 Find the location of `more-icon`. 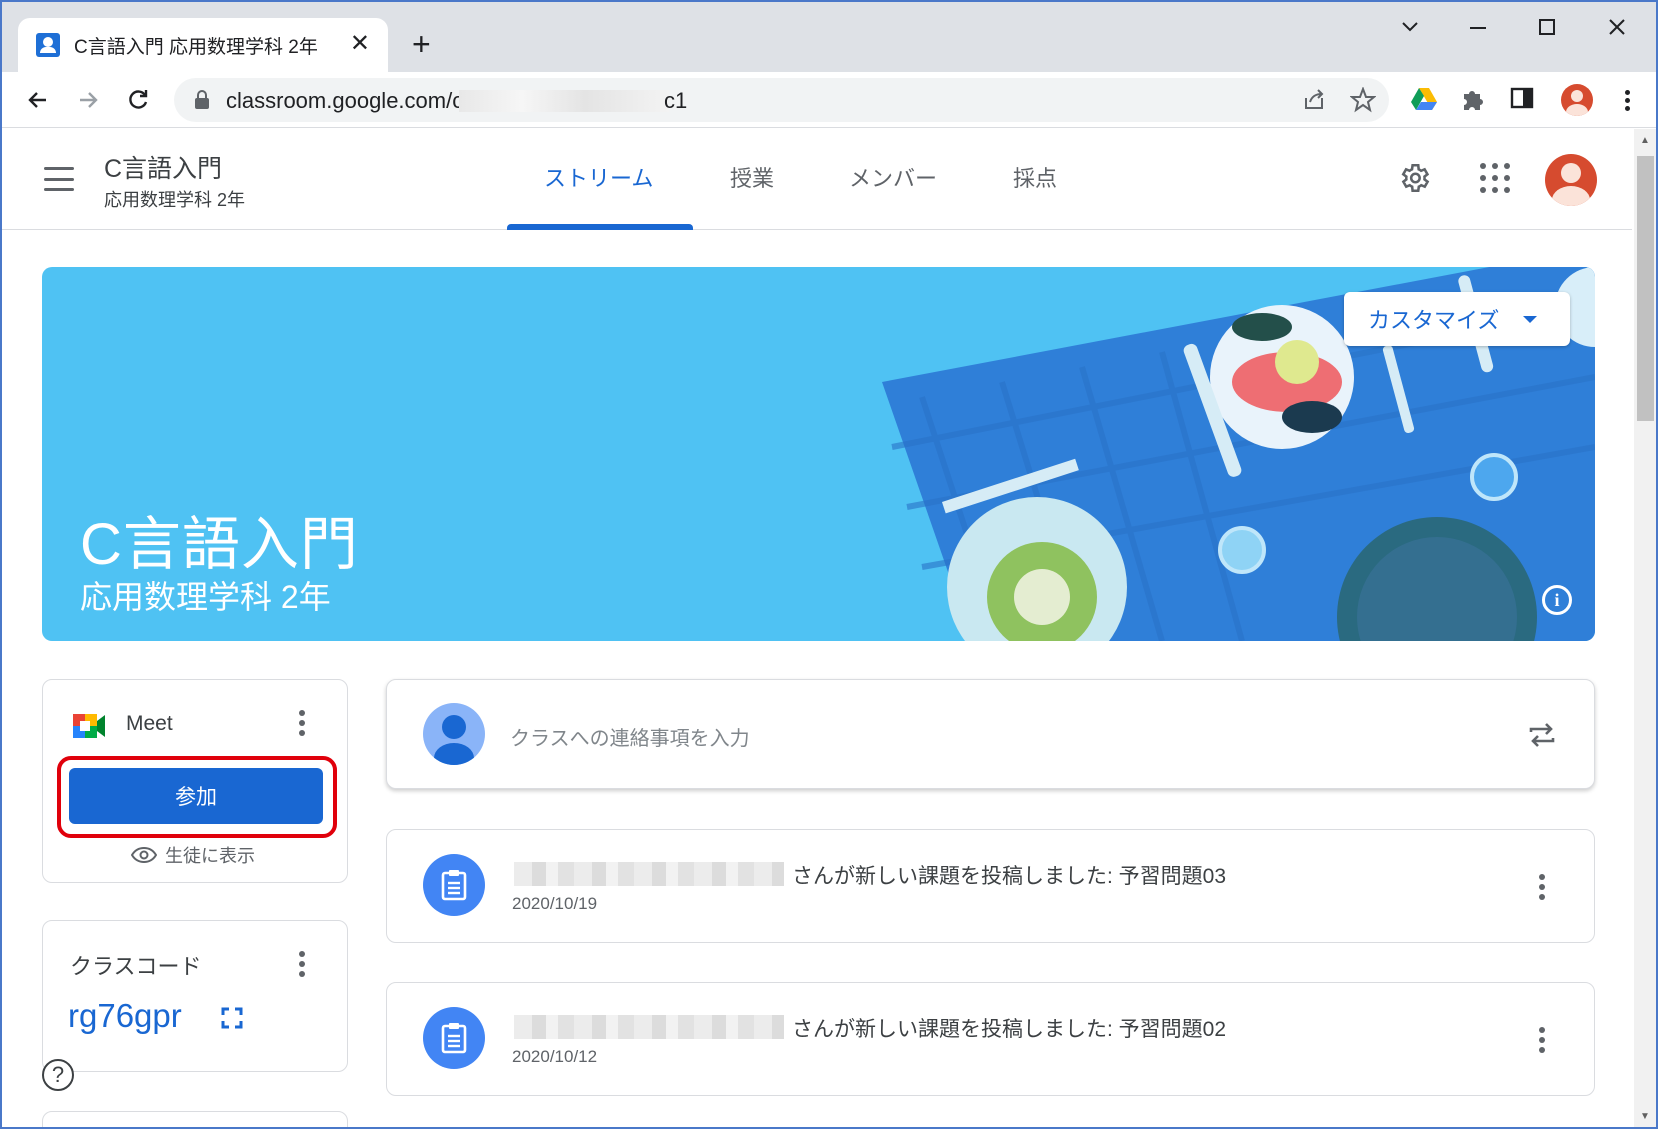

more-icon is located at coordinates (1628, 100).